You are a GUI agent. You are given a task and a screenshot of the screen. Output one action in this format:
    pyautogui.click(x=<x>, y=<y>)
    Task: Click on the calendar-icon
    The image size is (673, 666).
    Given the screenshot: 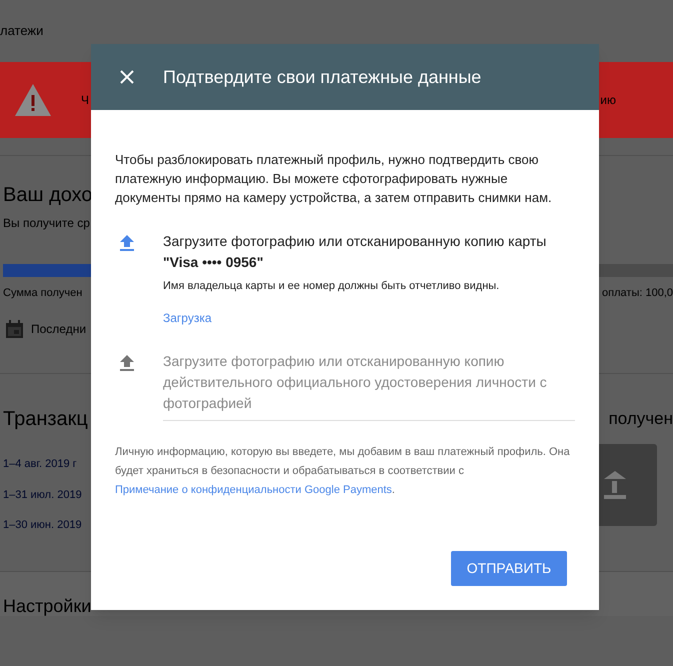 What is the action you would take?
    pyautogui.click(x=14, y=329)
    